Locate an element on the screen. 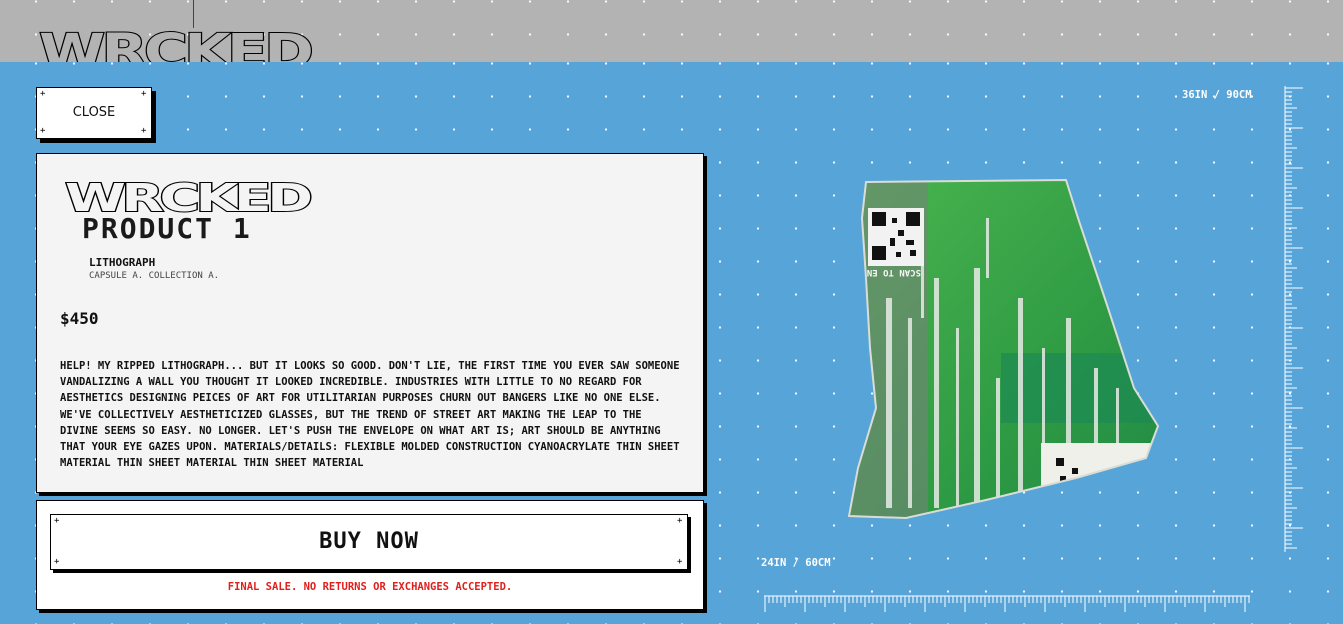 The image size is (1343, 624). poster-text: SCAN TO ENTER is located at coordinates (885, 272).